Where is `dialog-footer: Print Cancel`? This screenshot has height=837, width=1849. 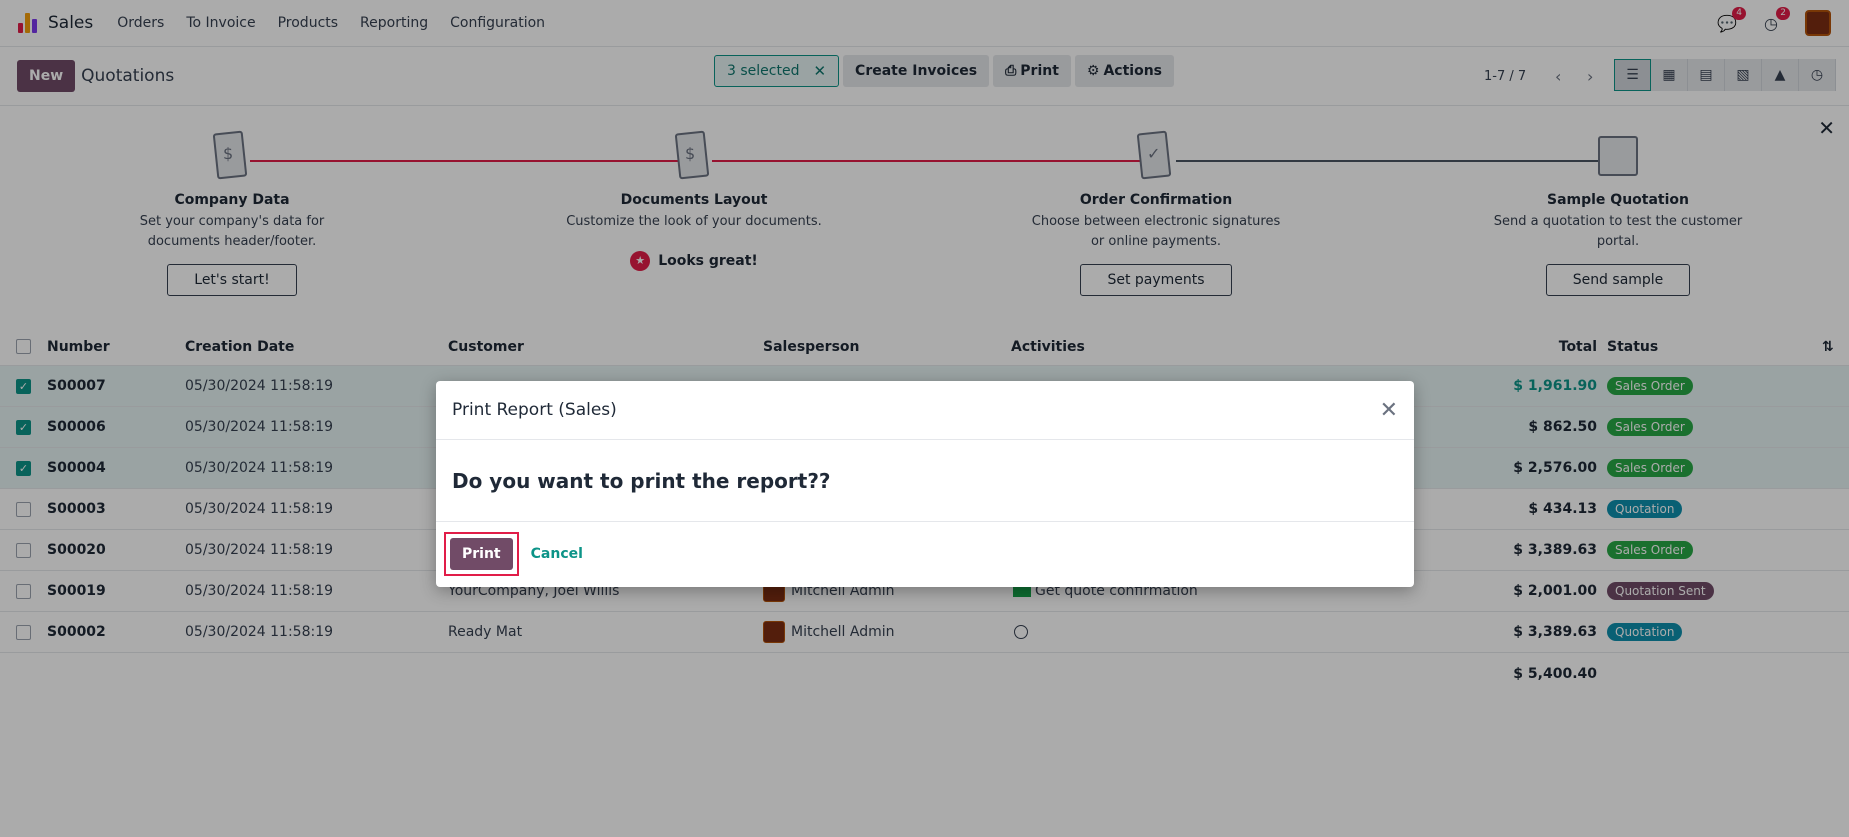
dialog-footer: Print Cancel is located at coordinates (925, 554).